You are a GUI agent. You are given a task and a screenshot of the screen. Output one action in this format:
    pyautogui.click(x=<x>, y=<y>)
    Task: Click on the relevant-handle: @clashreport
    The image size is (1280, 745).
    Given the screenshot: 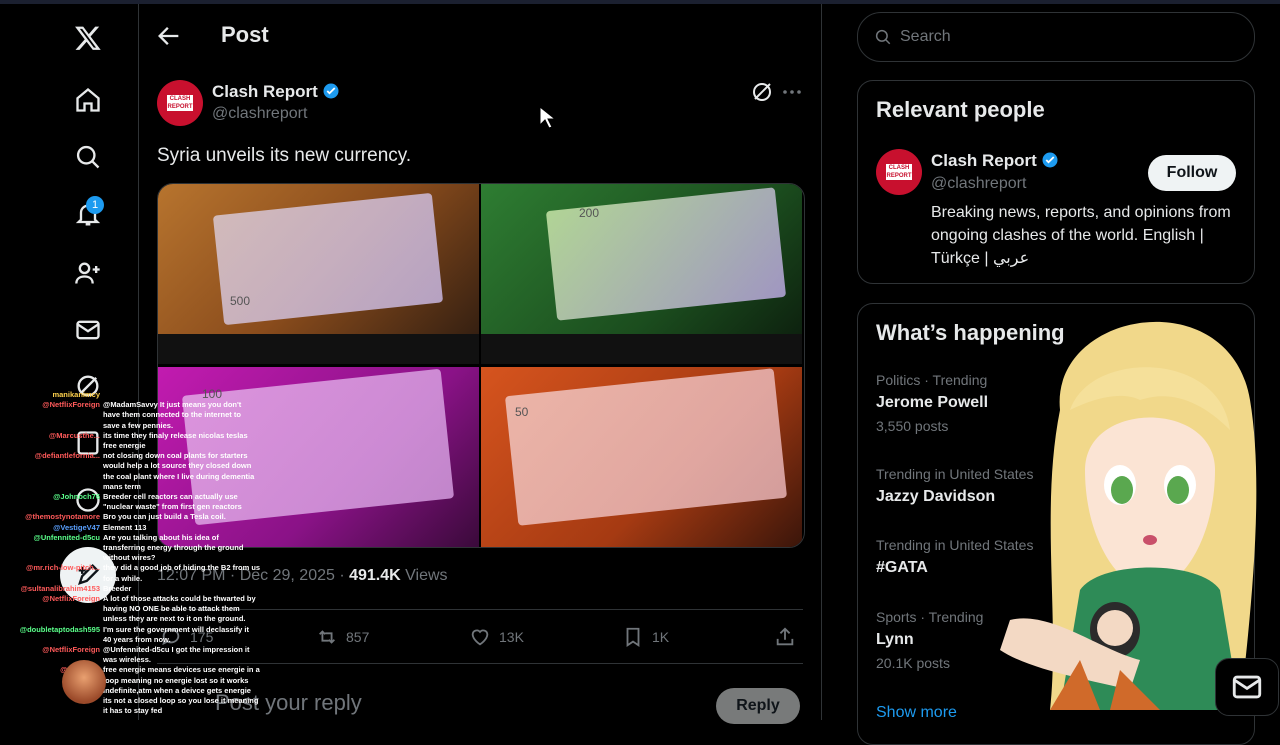 What is the action you would take?
    pyautogui.click(x=978, y=184)
    